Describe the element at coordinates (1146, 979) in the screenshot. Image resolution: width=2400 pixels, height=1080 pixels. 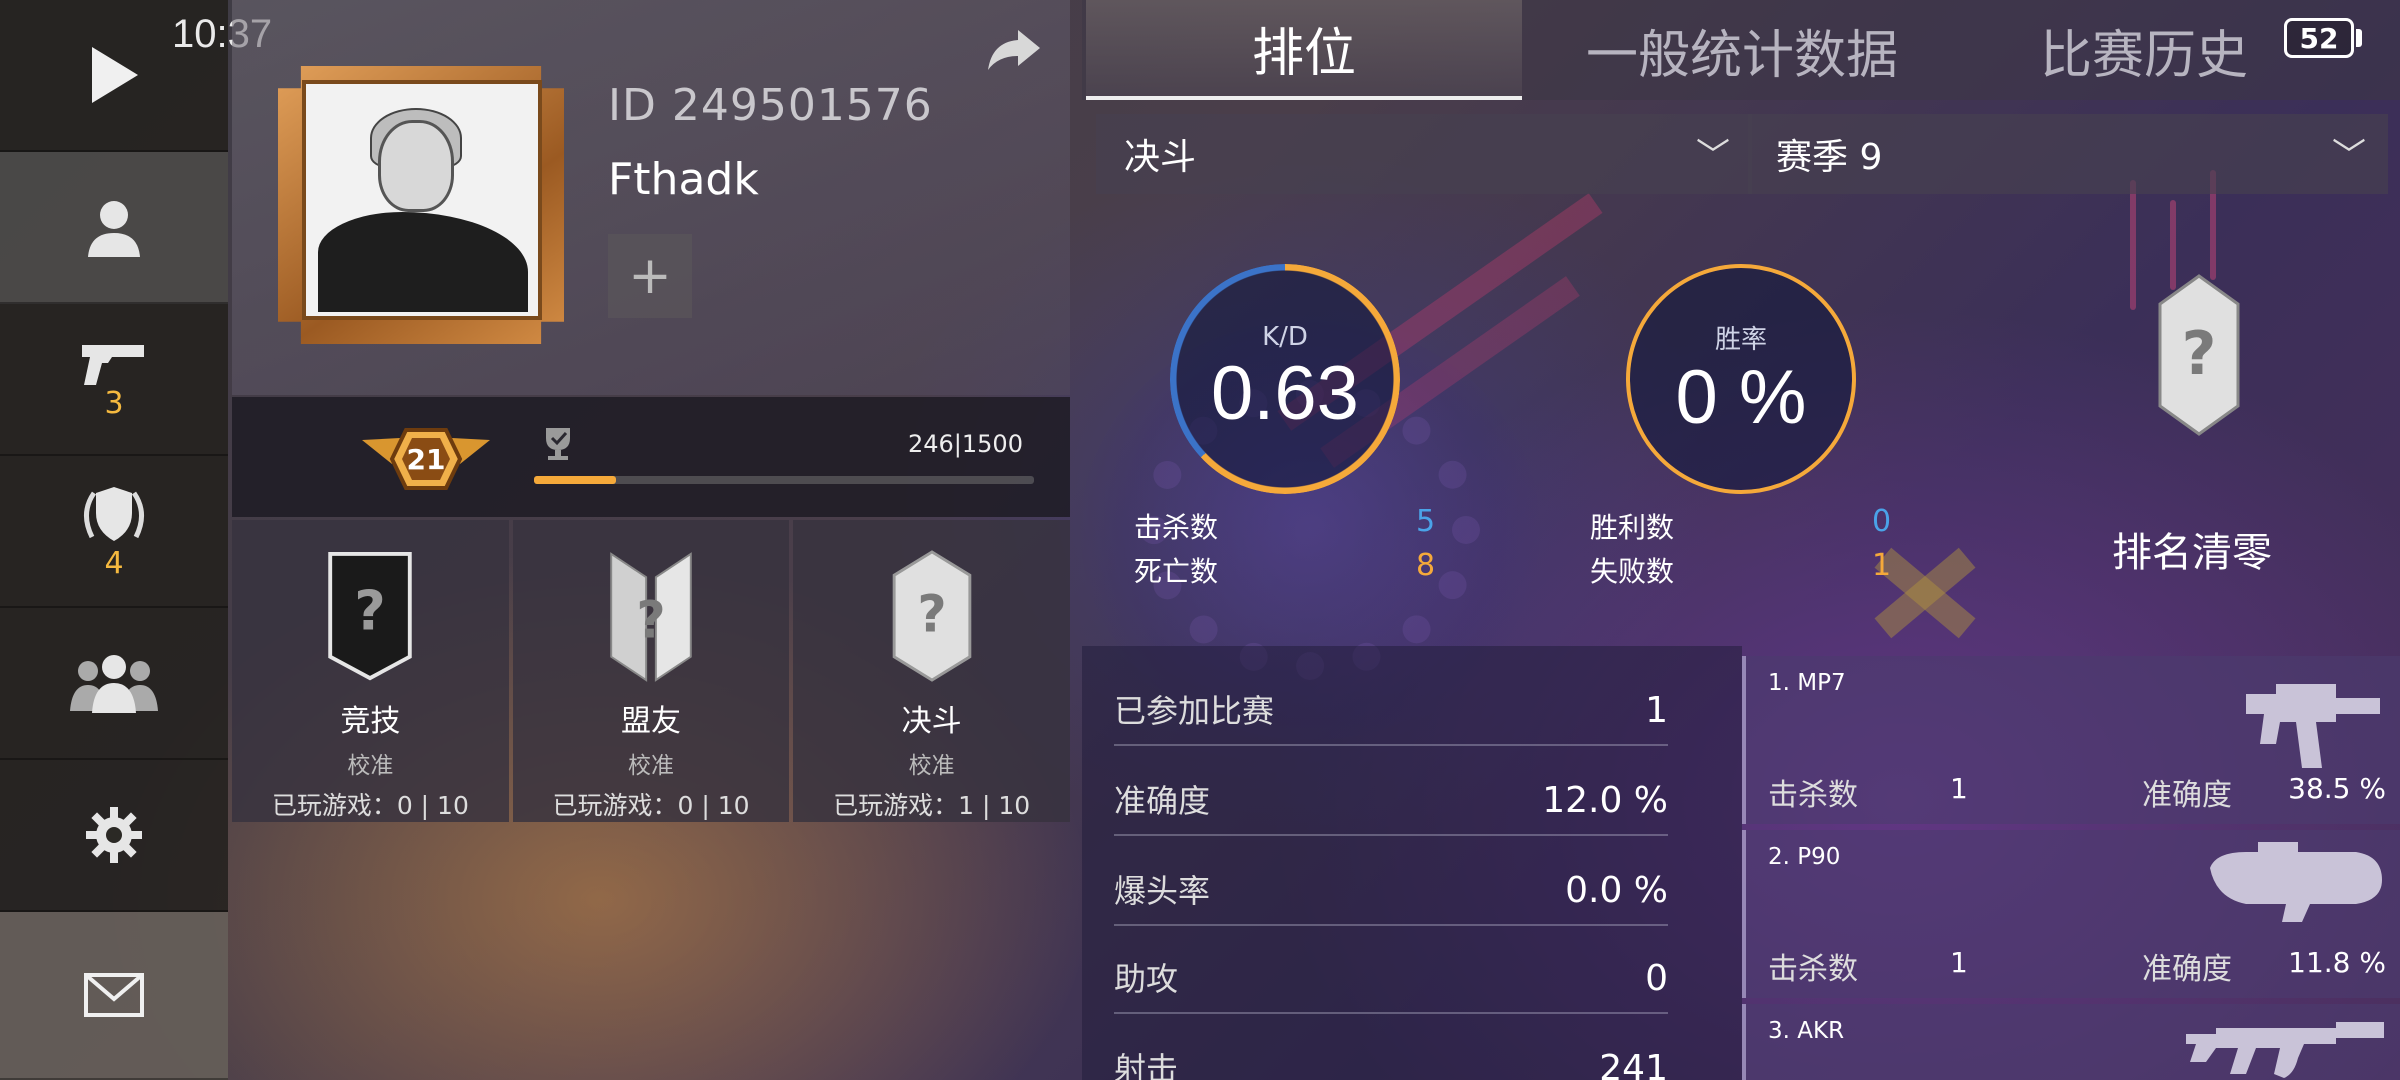
I see `summary-label: 助攻` at that location.